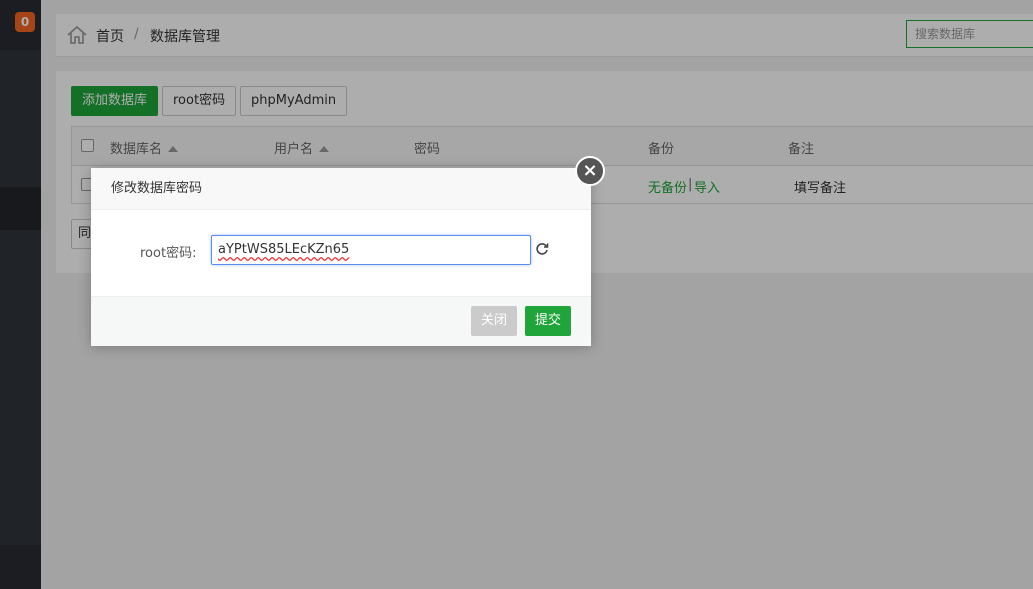  I want to click on close-button: 关闭, so click(494, 321).